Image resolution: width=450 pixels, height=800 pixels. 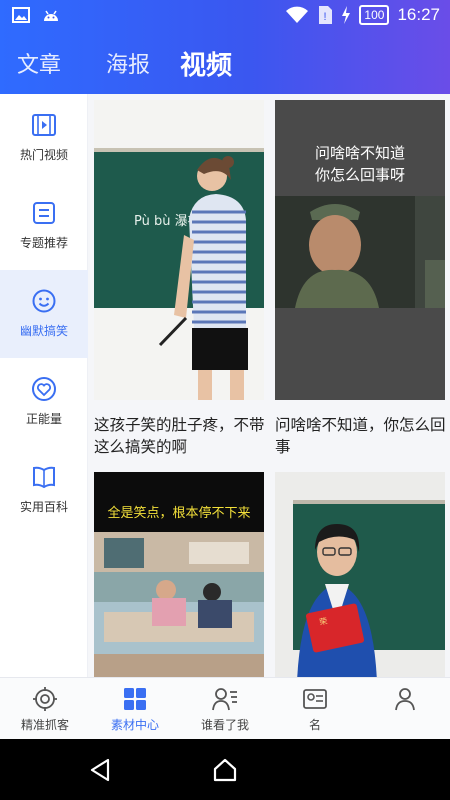 I want to click on video-card: 全是笑点，根本停不下来, so click(x=179, y=574).